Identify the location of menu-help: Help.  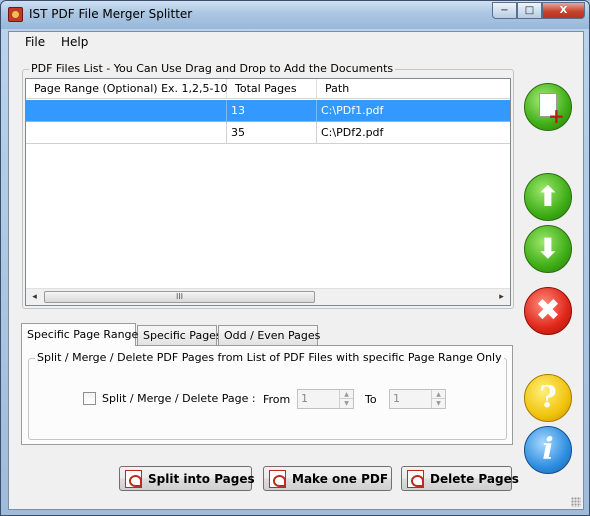
(74, 42).